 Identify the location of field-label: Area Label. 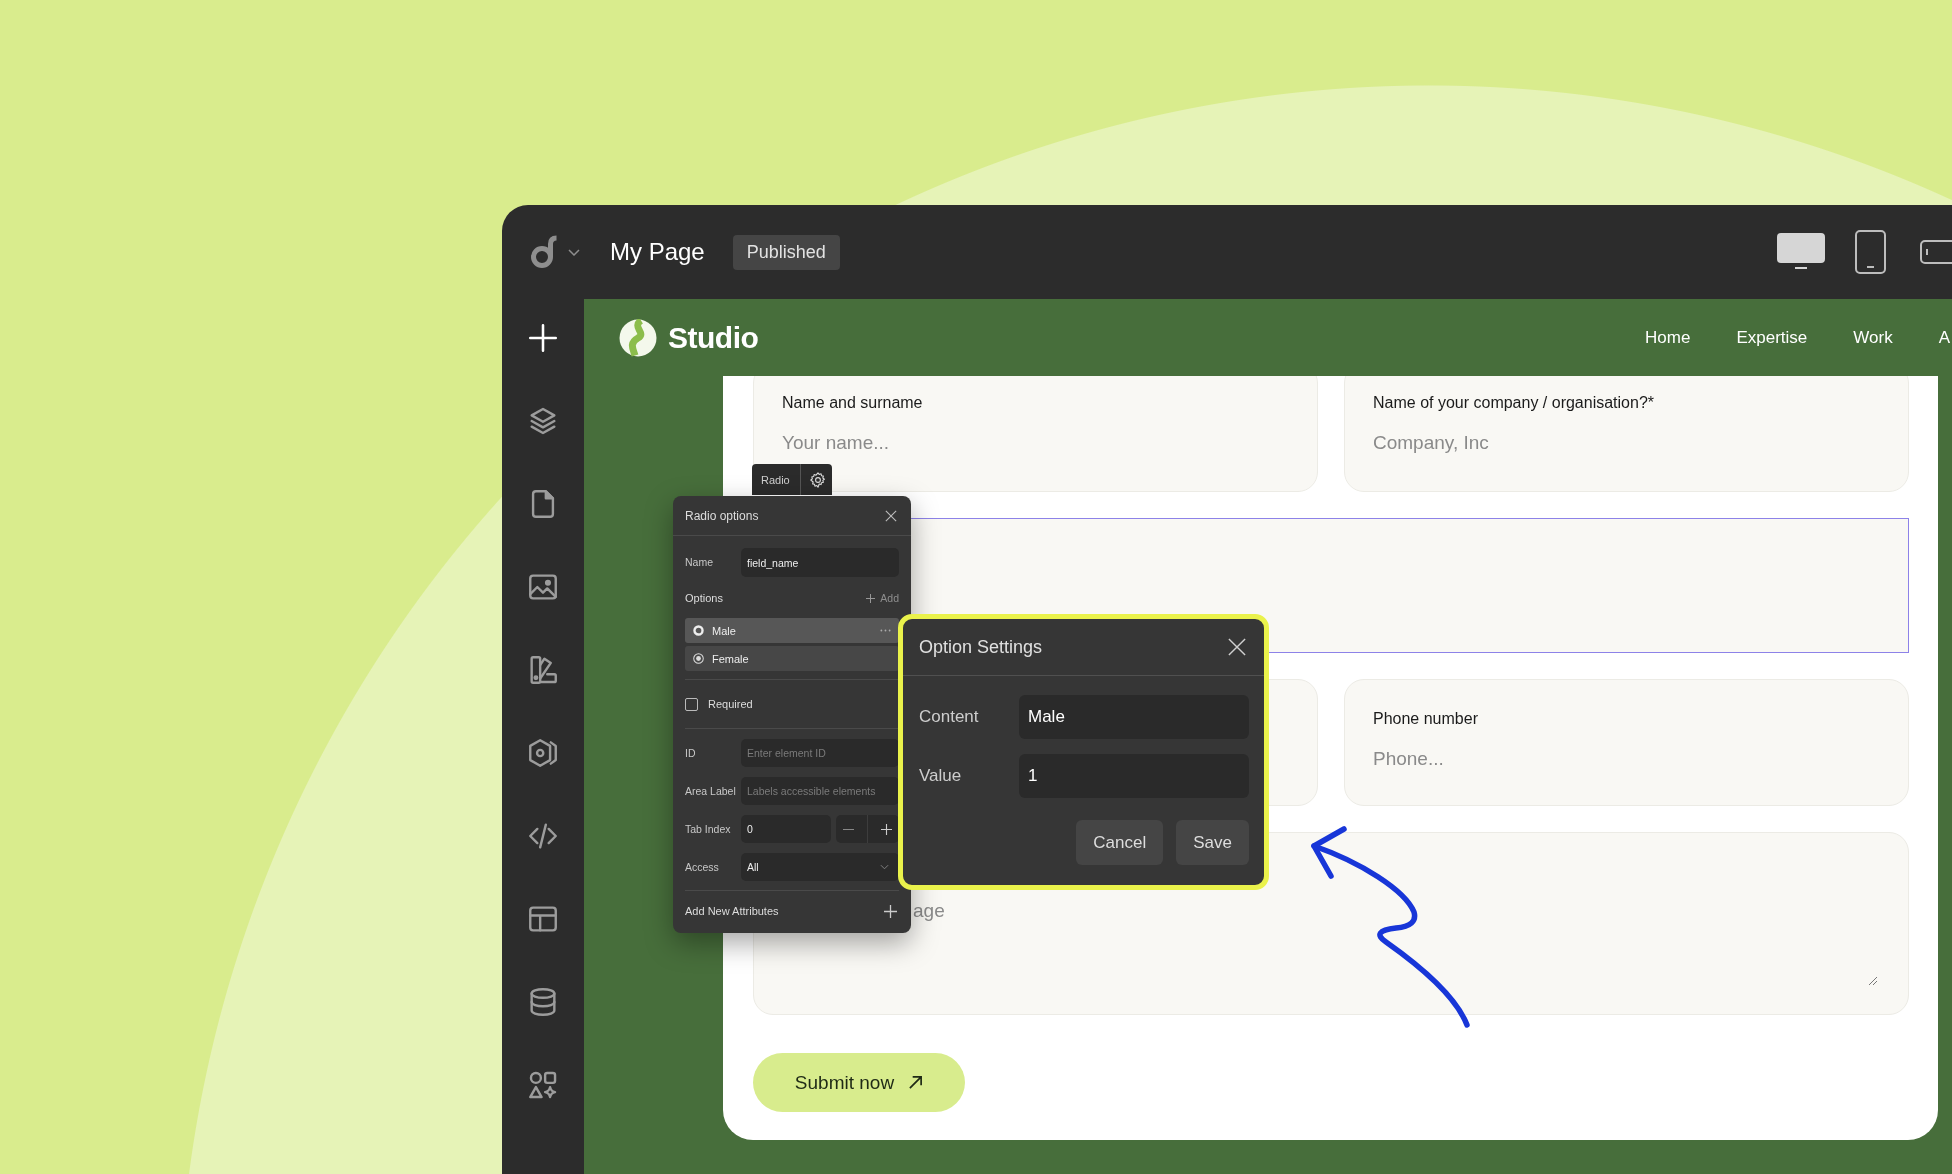
(711, 791).